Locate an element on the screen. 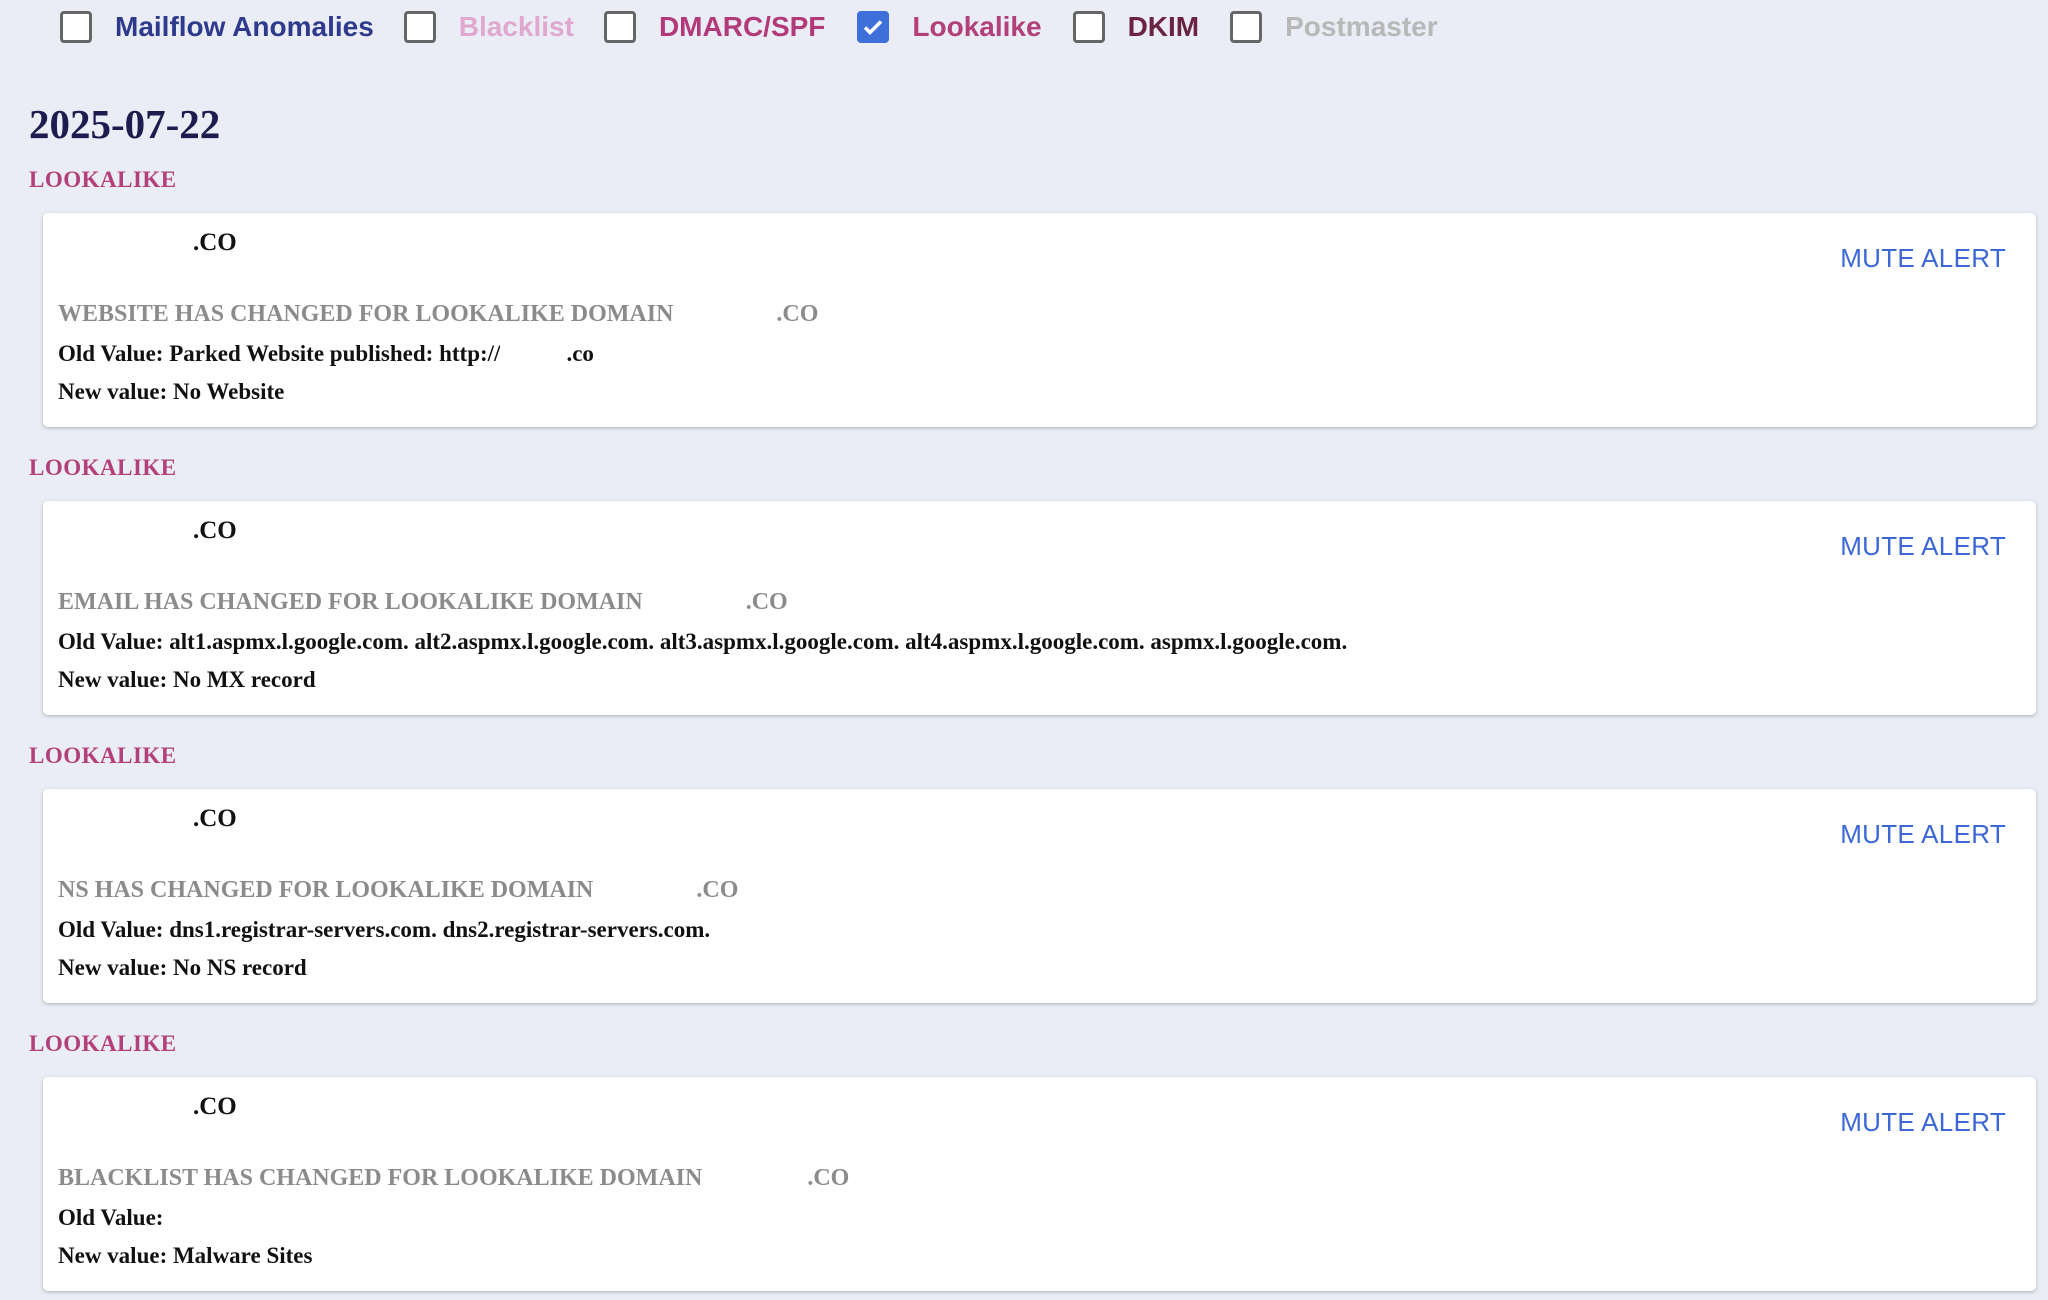 This screenshot has height=1300, width=2048. checkbox-lookalike is located at coordinates (873, 27).